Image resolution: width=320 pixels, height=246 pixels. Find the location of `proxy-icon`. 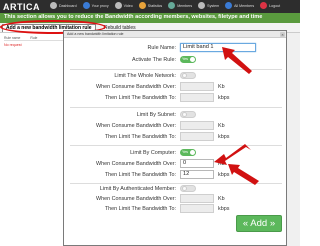

proxy-icon is located at coordinates (86, 5).